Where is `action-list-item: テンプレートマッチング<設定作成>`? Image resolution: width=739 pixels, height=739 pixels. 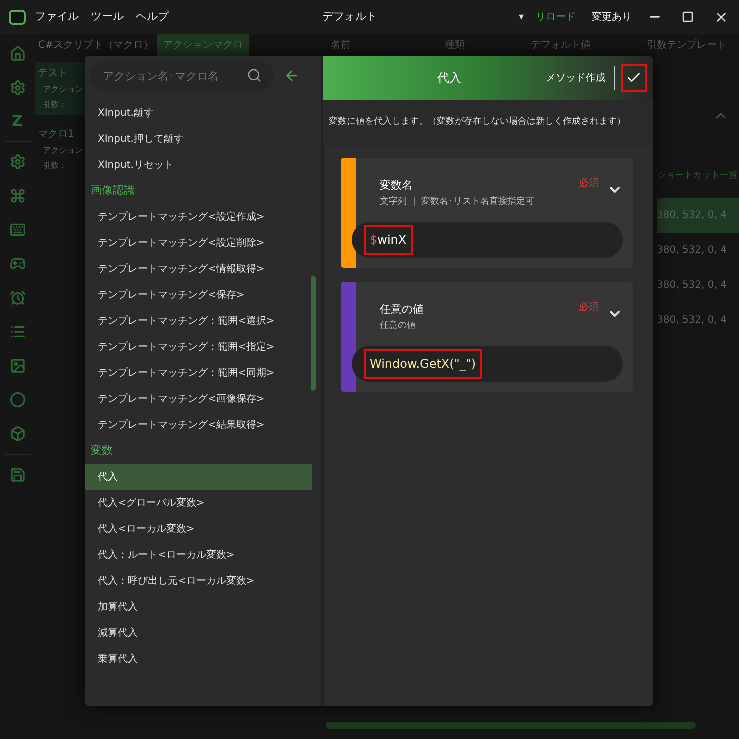
action-list-item: テンプレートマッチング<設定作成> is located at coordinates (198, 217).